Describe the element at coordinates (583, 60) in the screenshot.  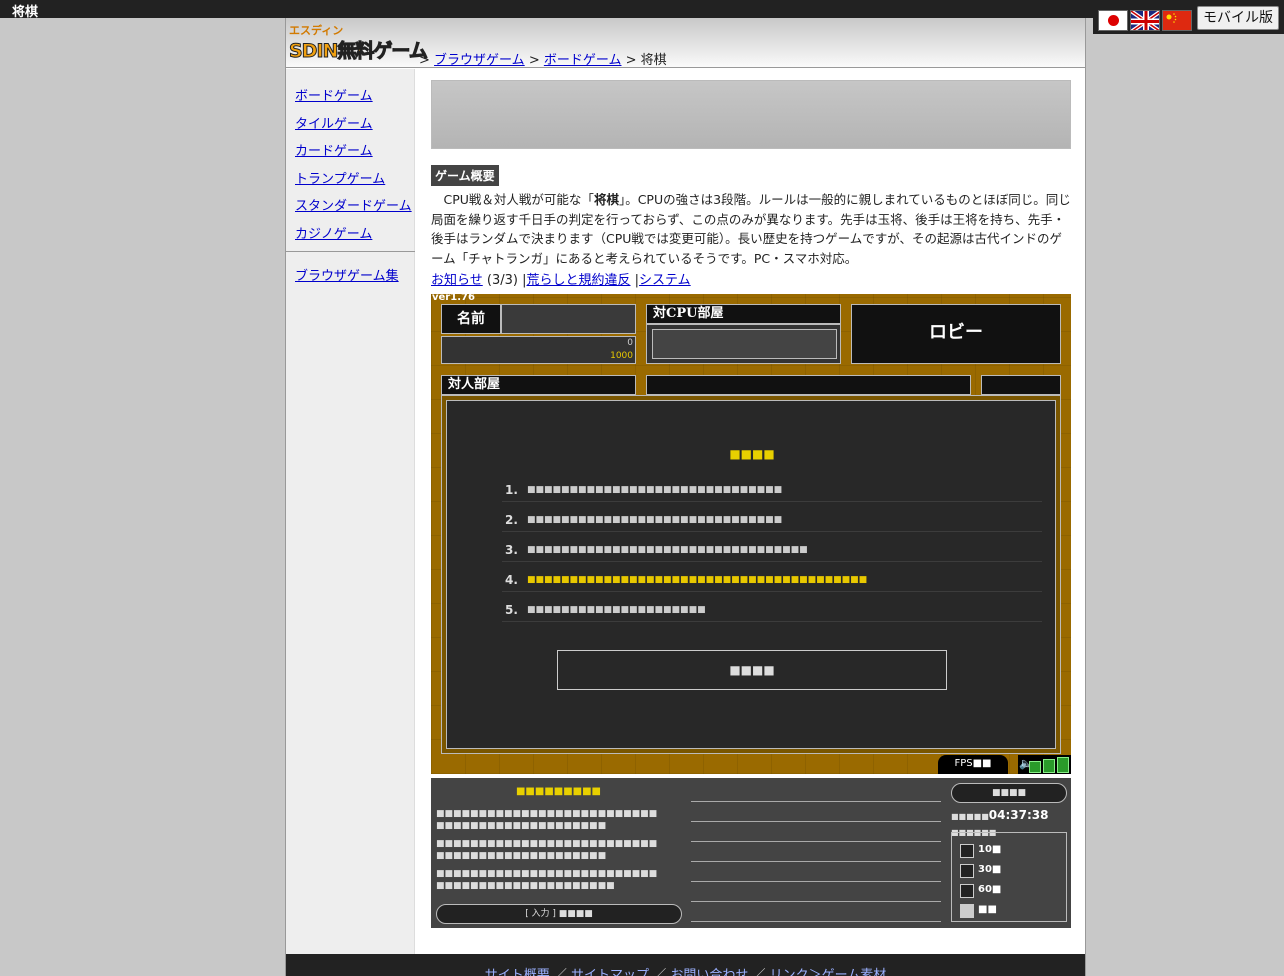
I see `breadcrumb-board-games: ボードゲーム` at that location.